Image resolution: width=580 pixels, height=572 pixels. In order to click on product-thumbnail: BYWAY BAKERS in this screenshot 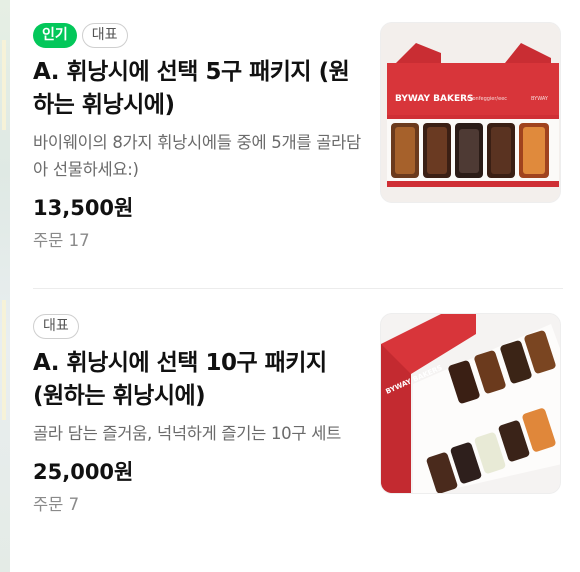, I will do `click(470, 403)`.